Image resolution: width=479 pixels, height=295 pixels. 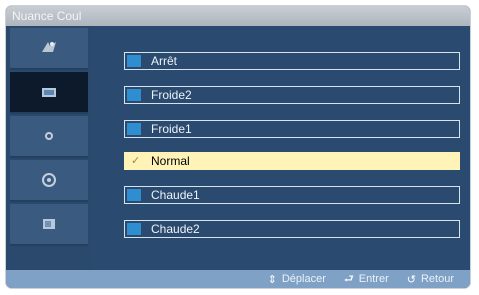 What do you see at coordinates (175, 195) in the screenshot?
I see `option-label: Chaude1` at bounding box center [175, 195].